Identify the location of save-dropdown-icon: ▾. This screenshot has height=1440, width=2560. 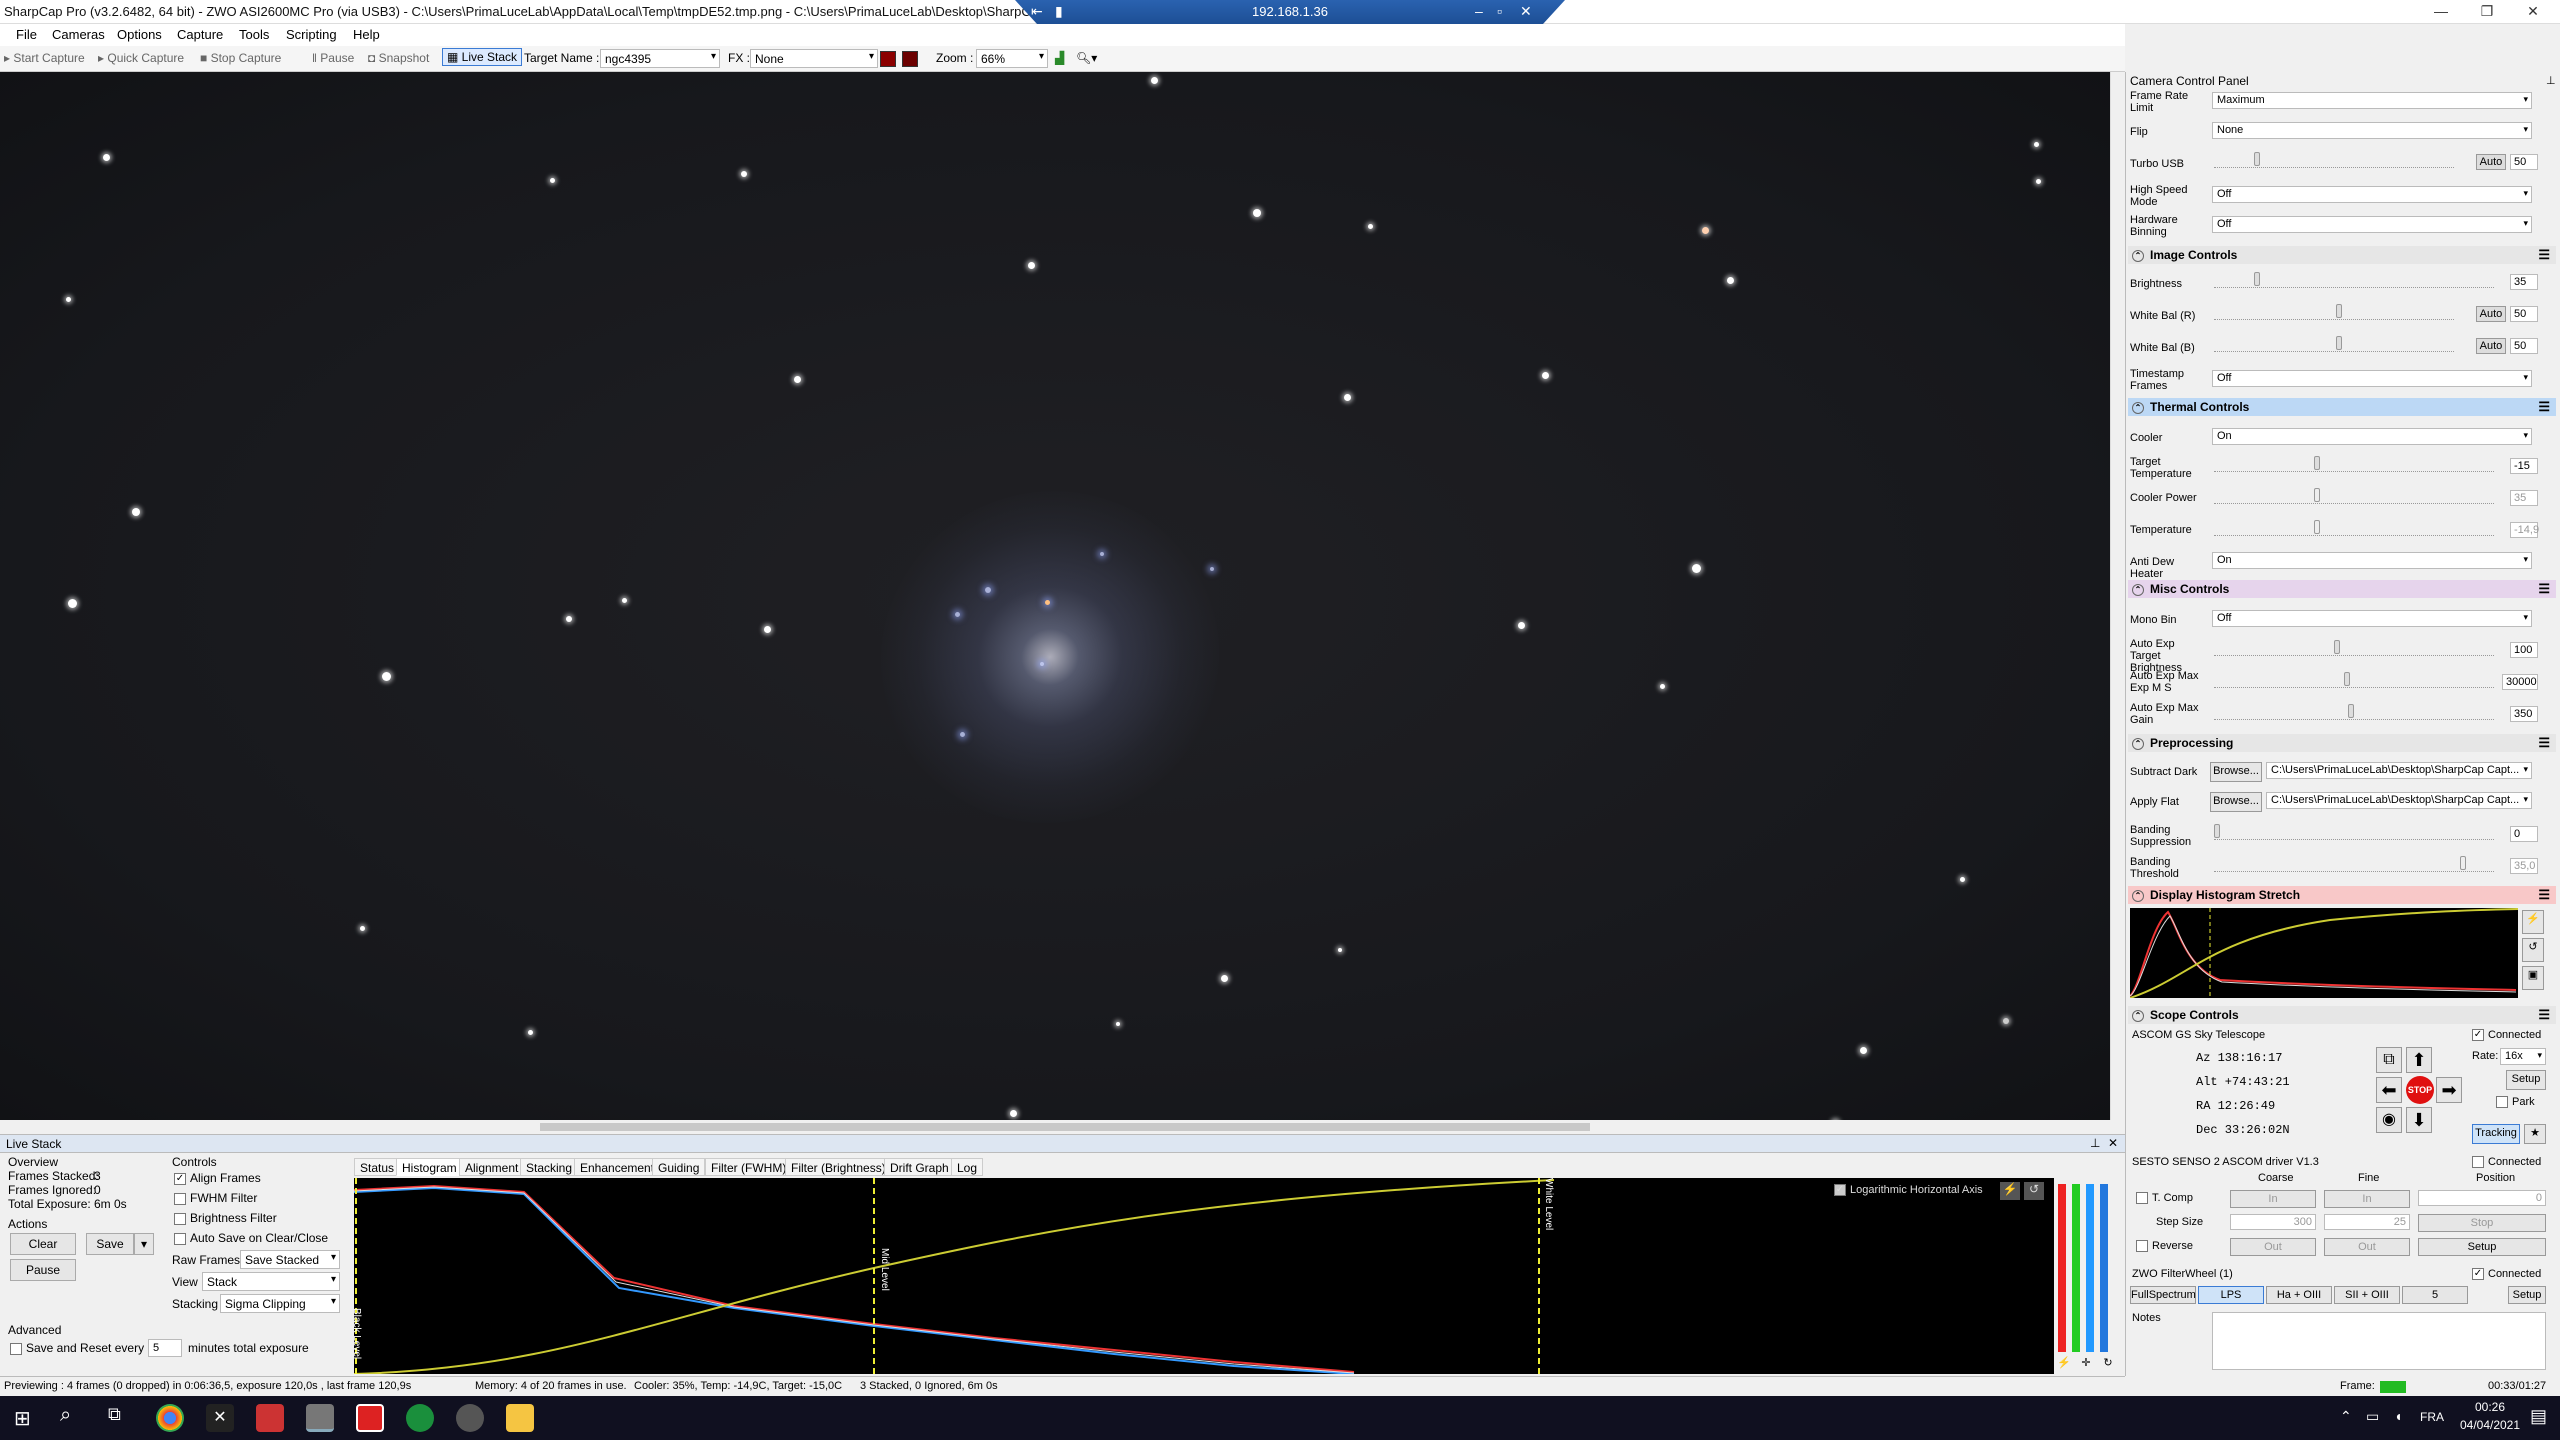
(144, 1244).